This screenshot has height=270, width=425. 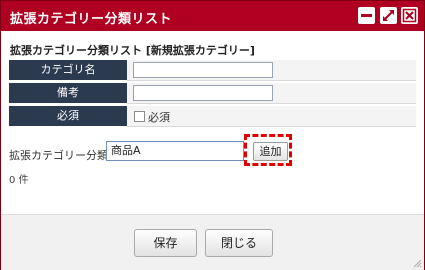 I want to click on maximize-icon, so click(x=388, y=15).